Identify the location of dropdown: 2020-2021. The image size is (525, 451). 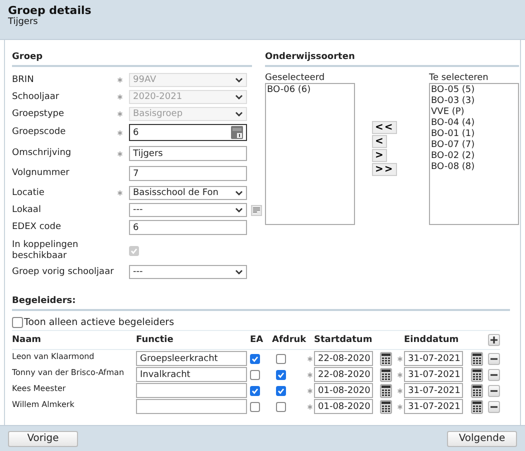
(188, 97).